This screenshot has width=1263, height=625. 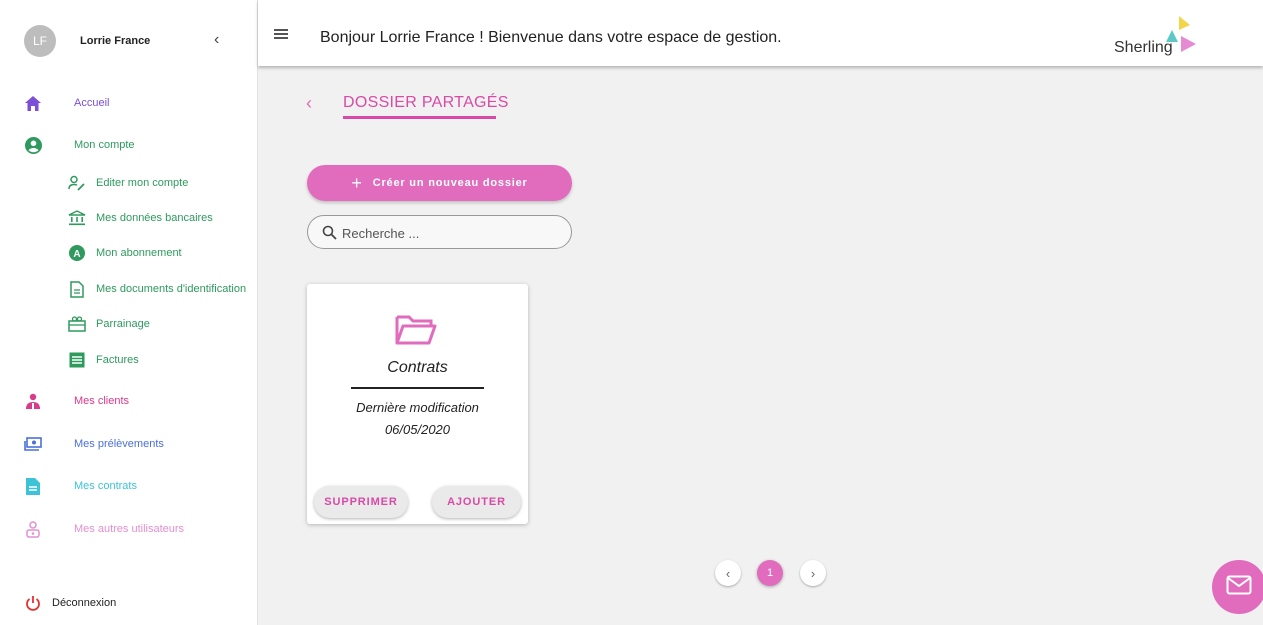 I want to click on sidebar-item-label: Mes documents d'identification, so click(x=171, y=289).